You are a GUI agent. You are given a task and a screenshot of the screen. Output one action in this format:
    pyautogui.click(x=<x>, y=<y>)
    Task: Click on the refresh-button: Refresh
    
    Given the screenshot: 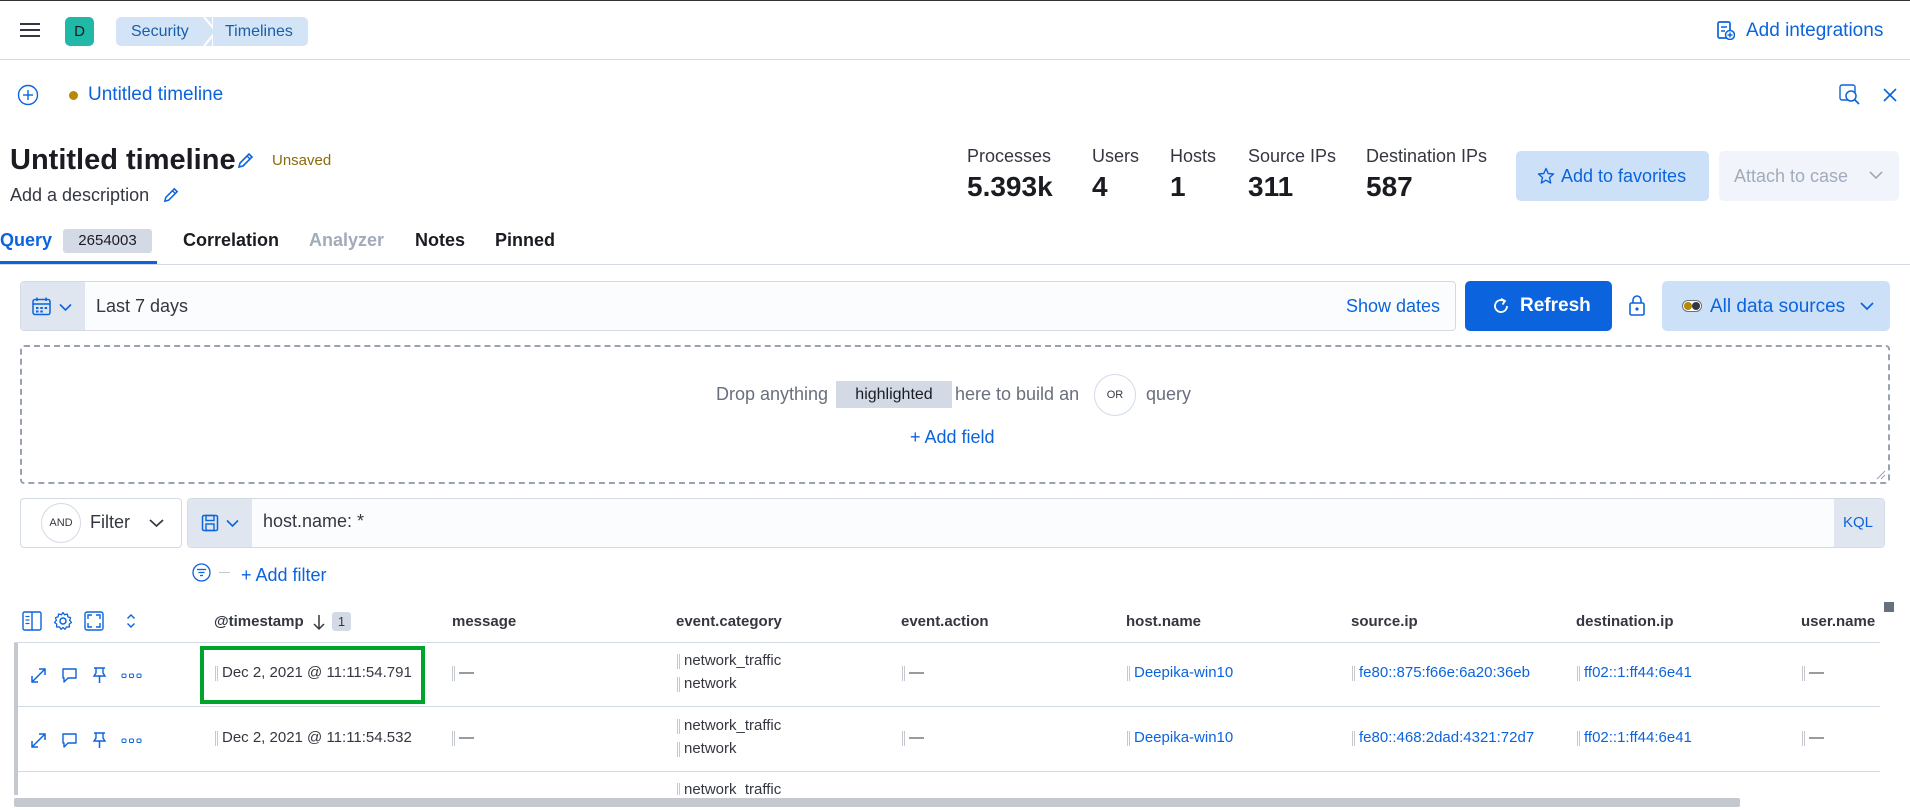 What is the action you would take?
    pyautogui.click(x=1538, y=306)
    